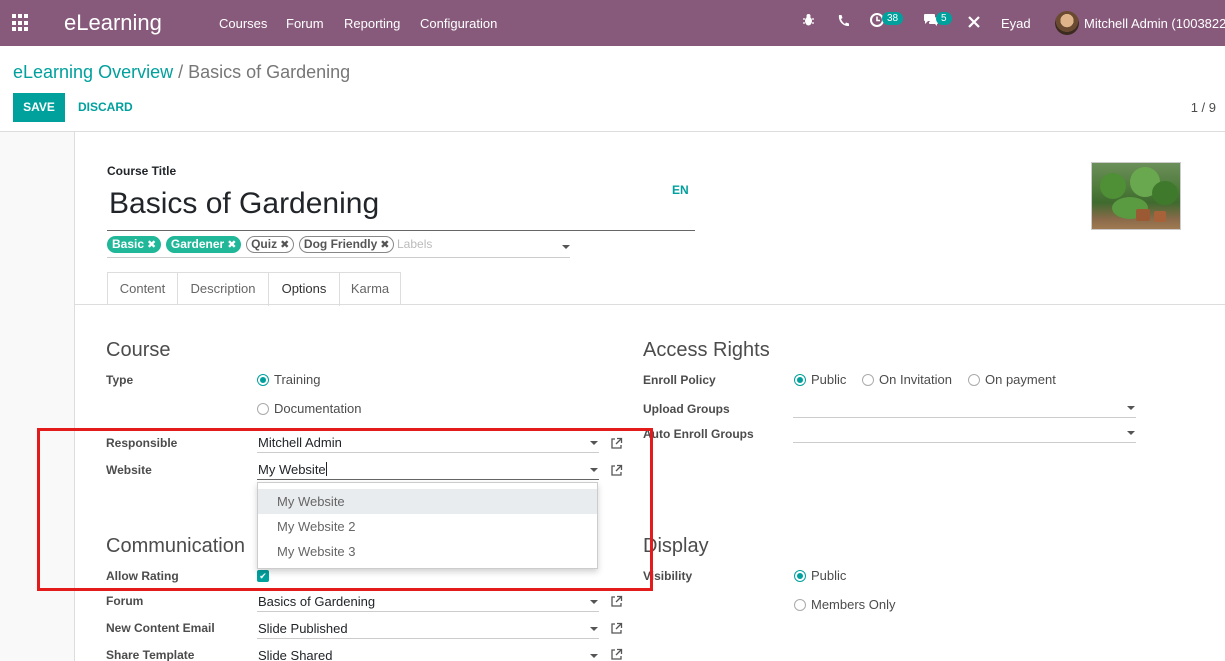  What do you see at coordinates (297, 379) in the screenshot?
I see `type-training-label: Training` at bounding box center [297, 379].